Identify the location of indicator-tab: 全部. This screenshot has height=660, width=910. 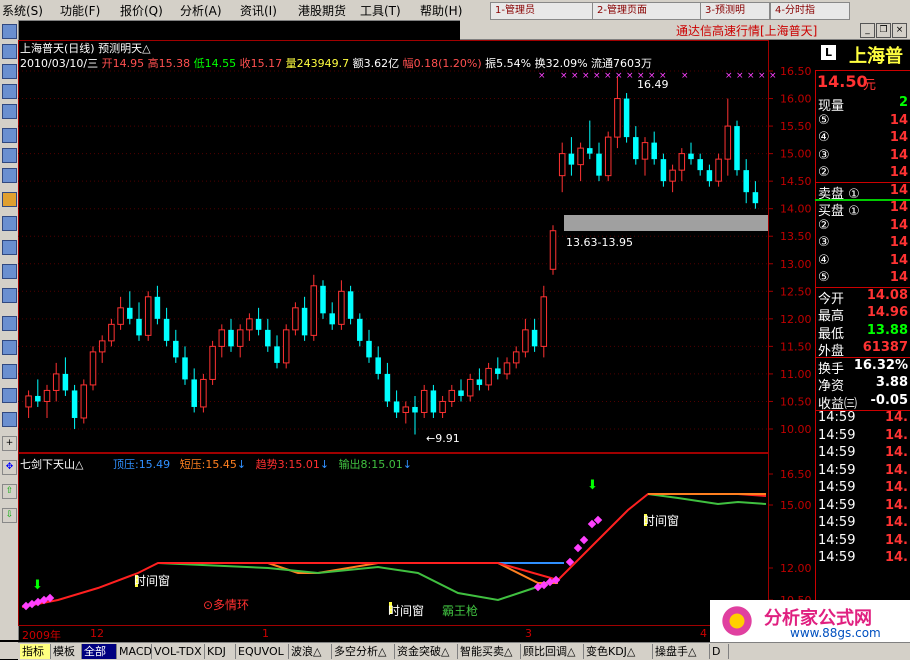
(99, 651).